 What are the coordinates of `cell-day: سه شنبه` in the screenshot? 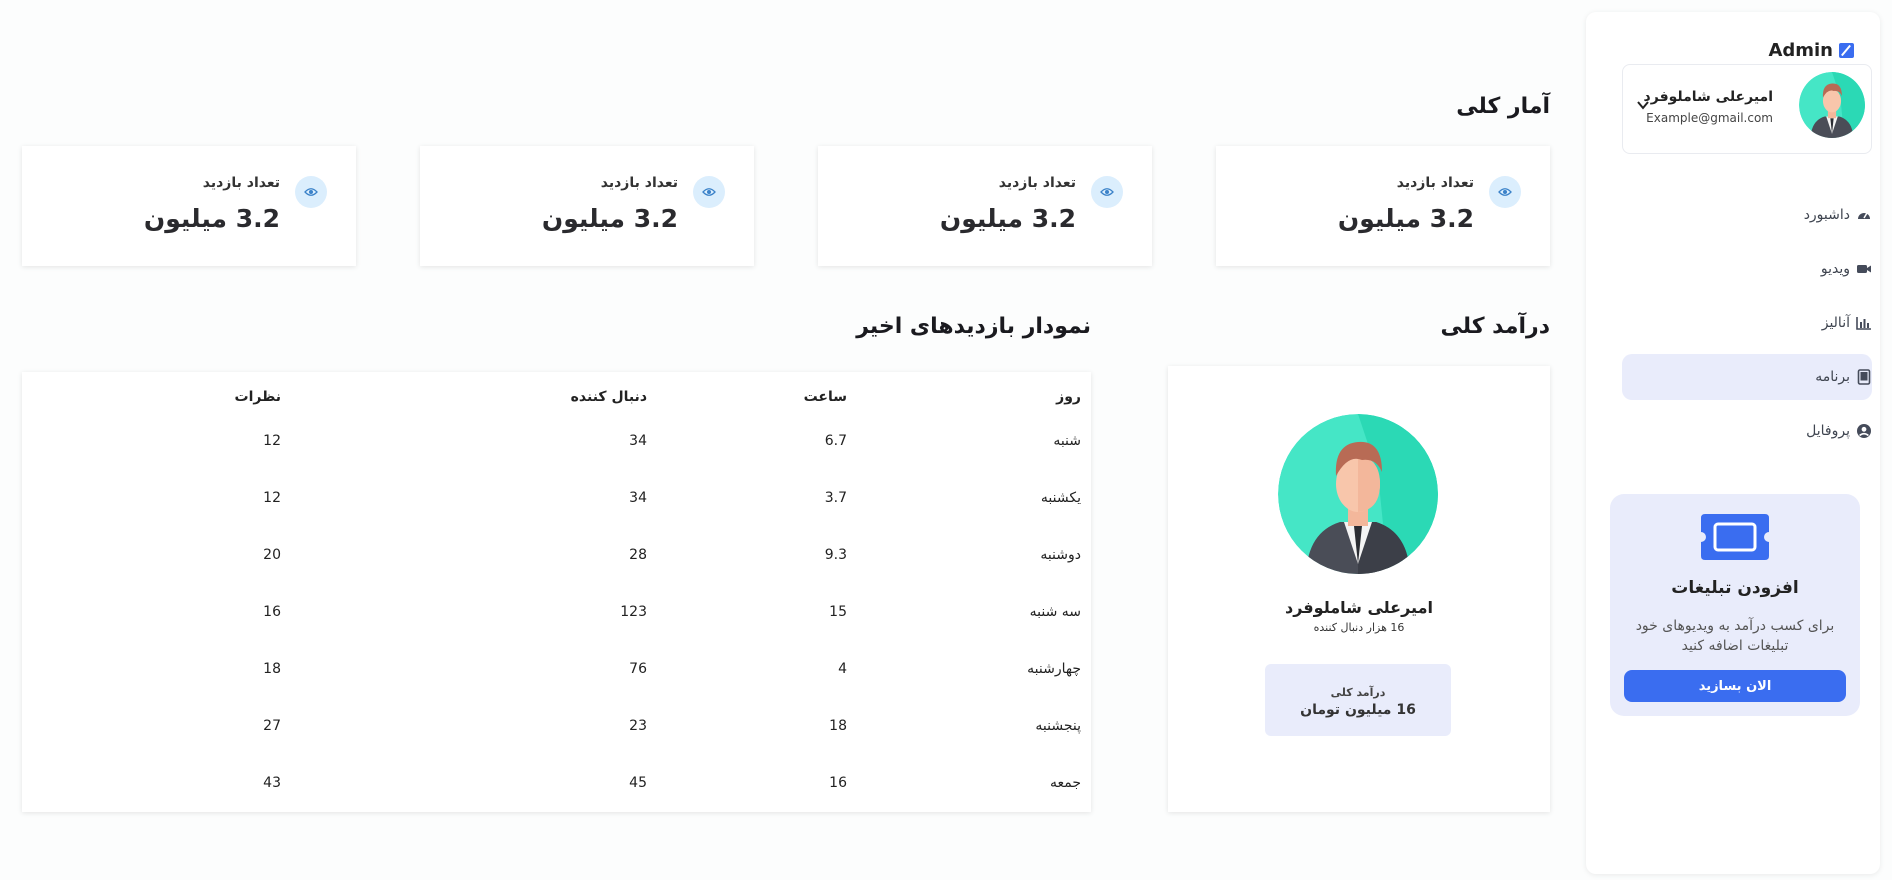 It's located at (1055, 611).